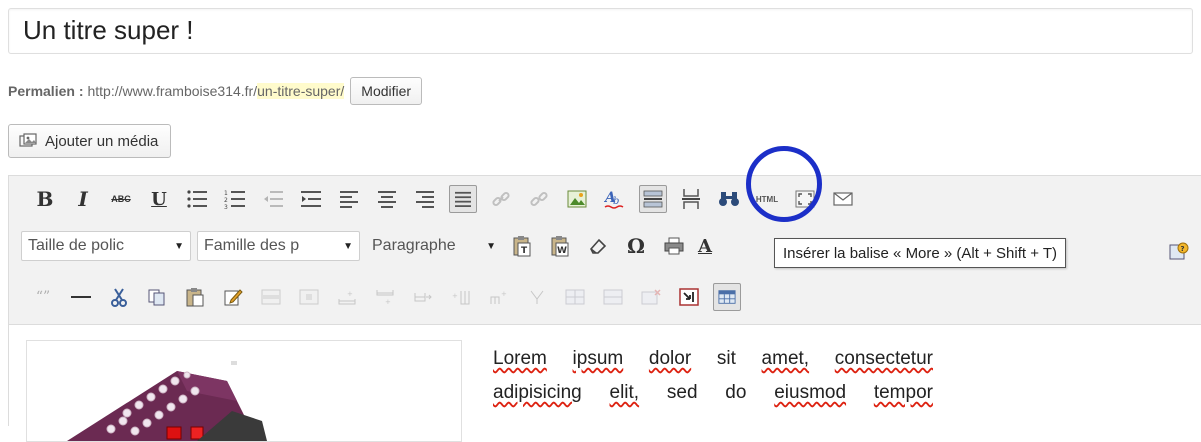  I want to click on word: adipisicing, so click(537, 392).